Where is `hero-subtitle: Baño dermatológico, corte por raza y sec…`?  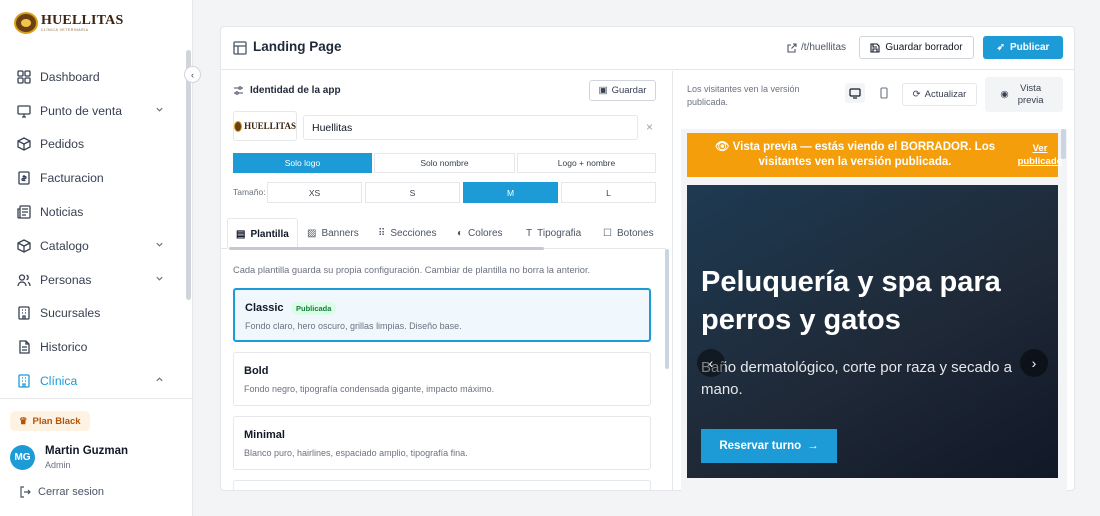
hero-subtitle: Baño dermatológico, corte por raza y sec… is located at coordinates (857, 378).